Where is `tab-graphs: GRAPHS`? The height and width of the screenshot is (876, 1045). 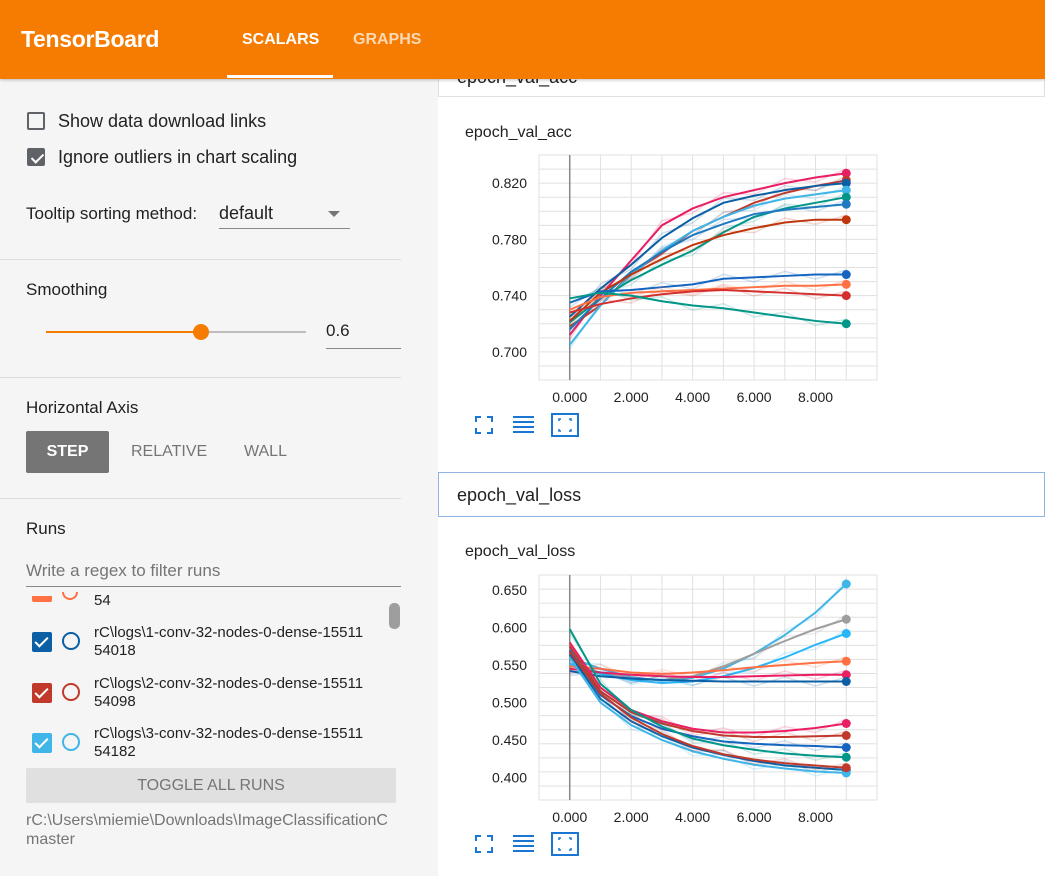 tab-graphs: GRAPHS is located at coordinates (387, 40).